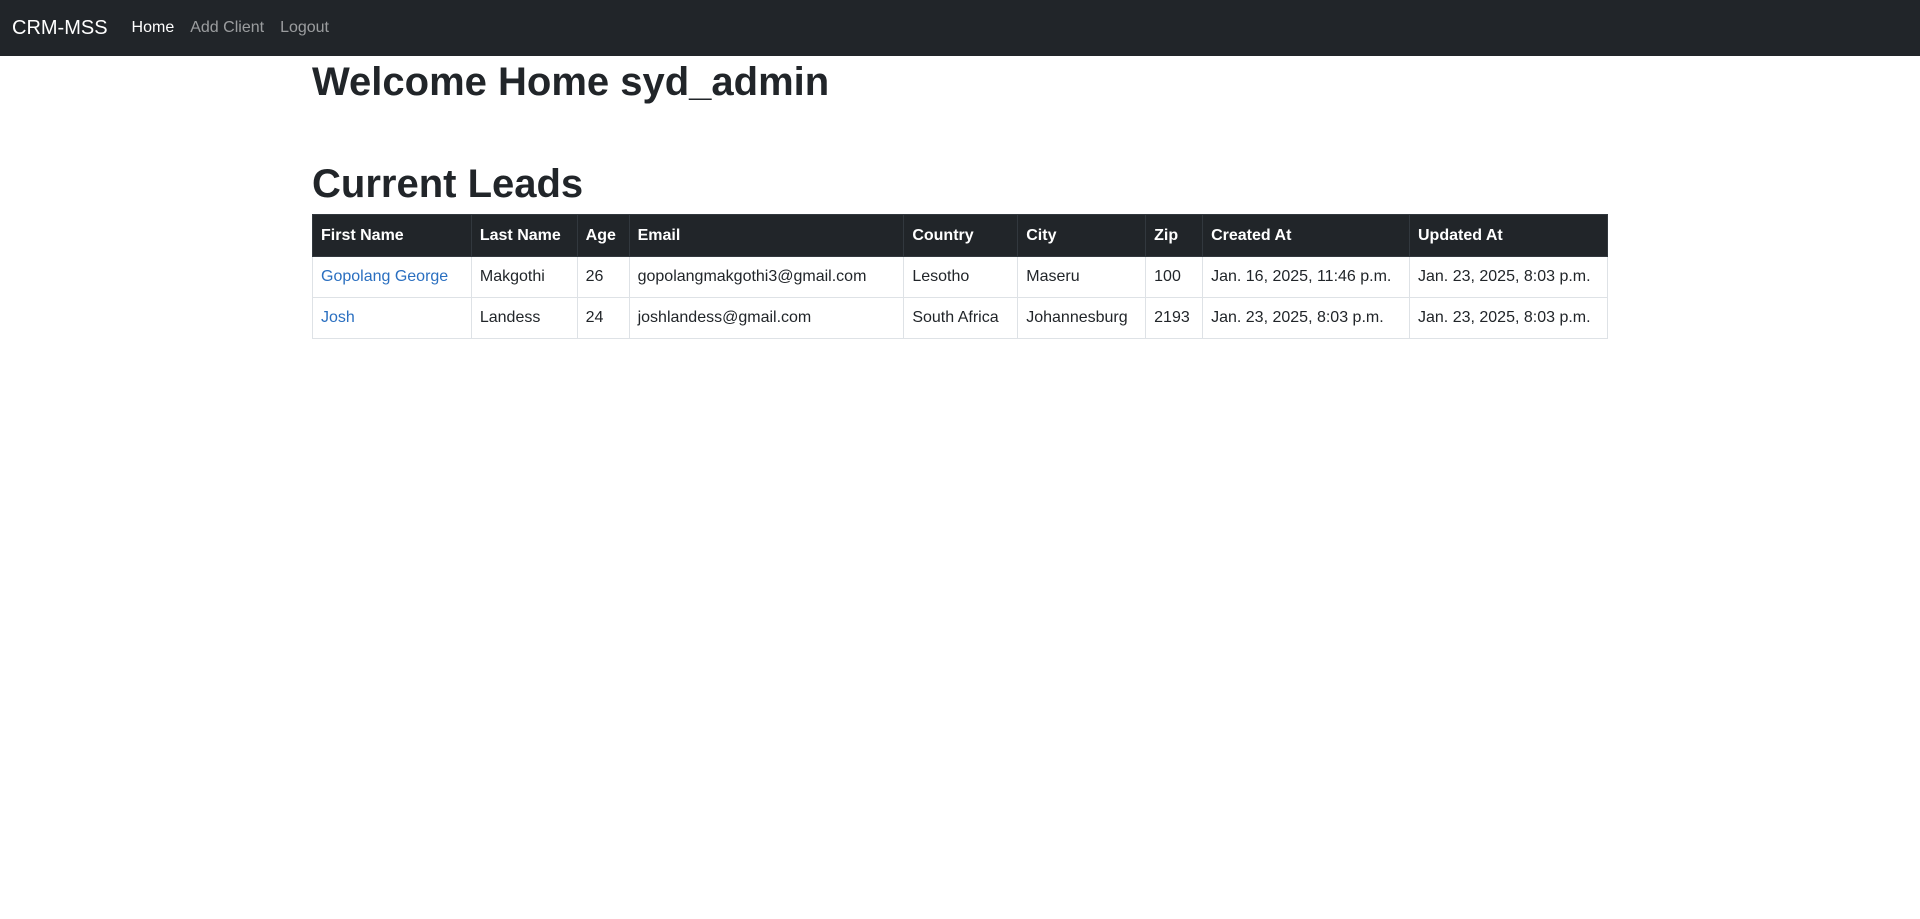 This screenshot has height=919, width=1920. I want to click on cell-zip: 100, so click(1174, 277).